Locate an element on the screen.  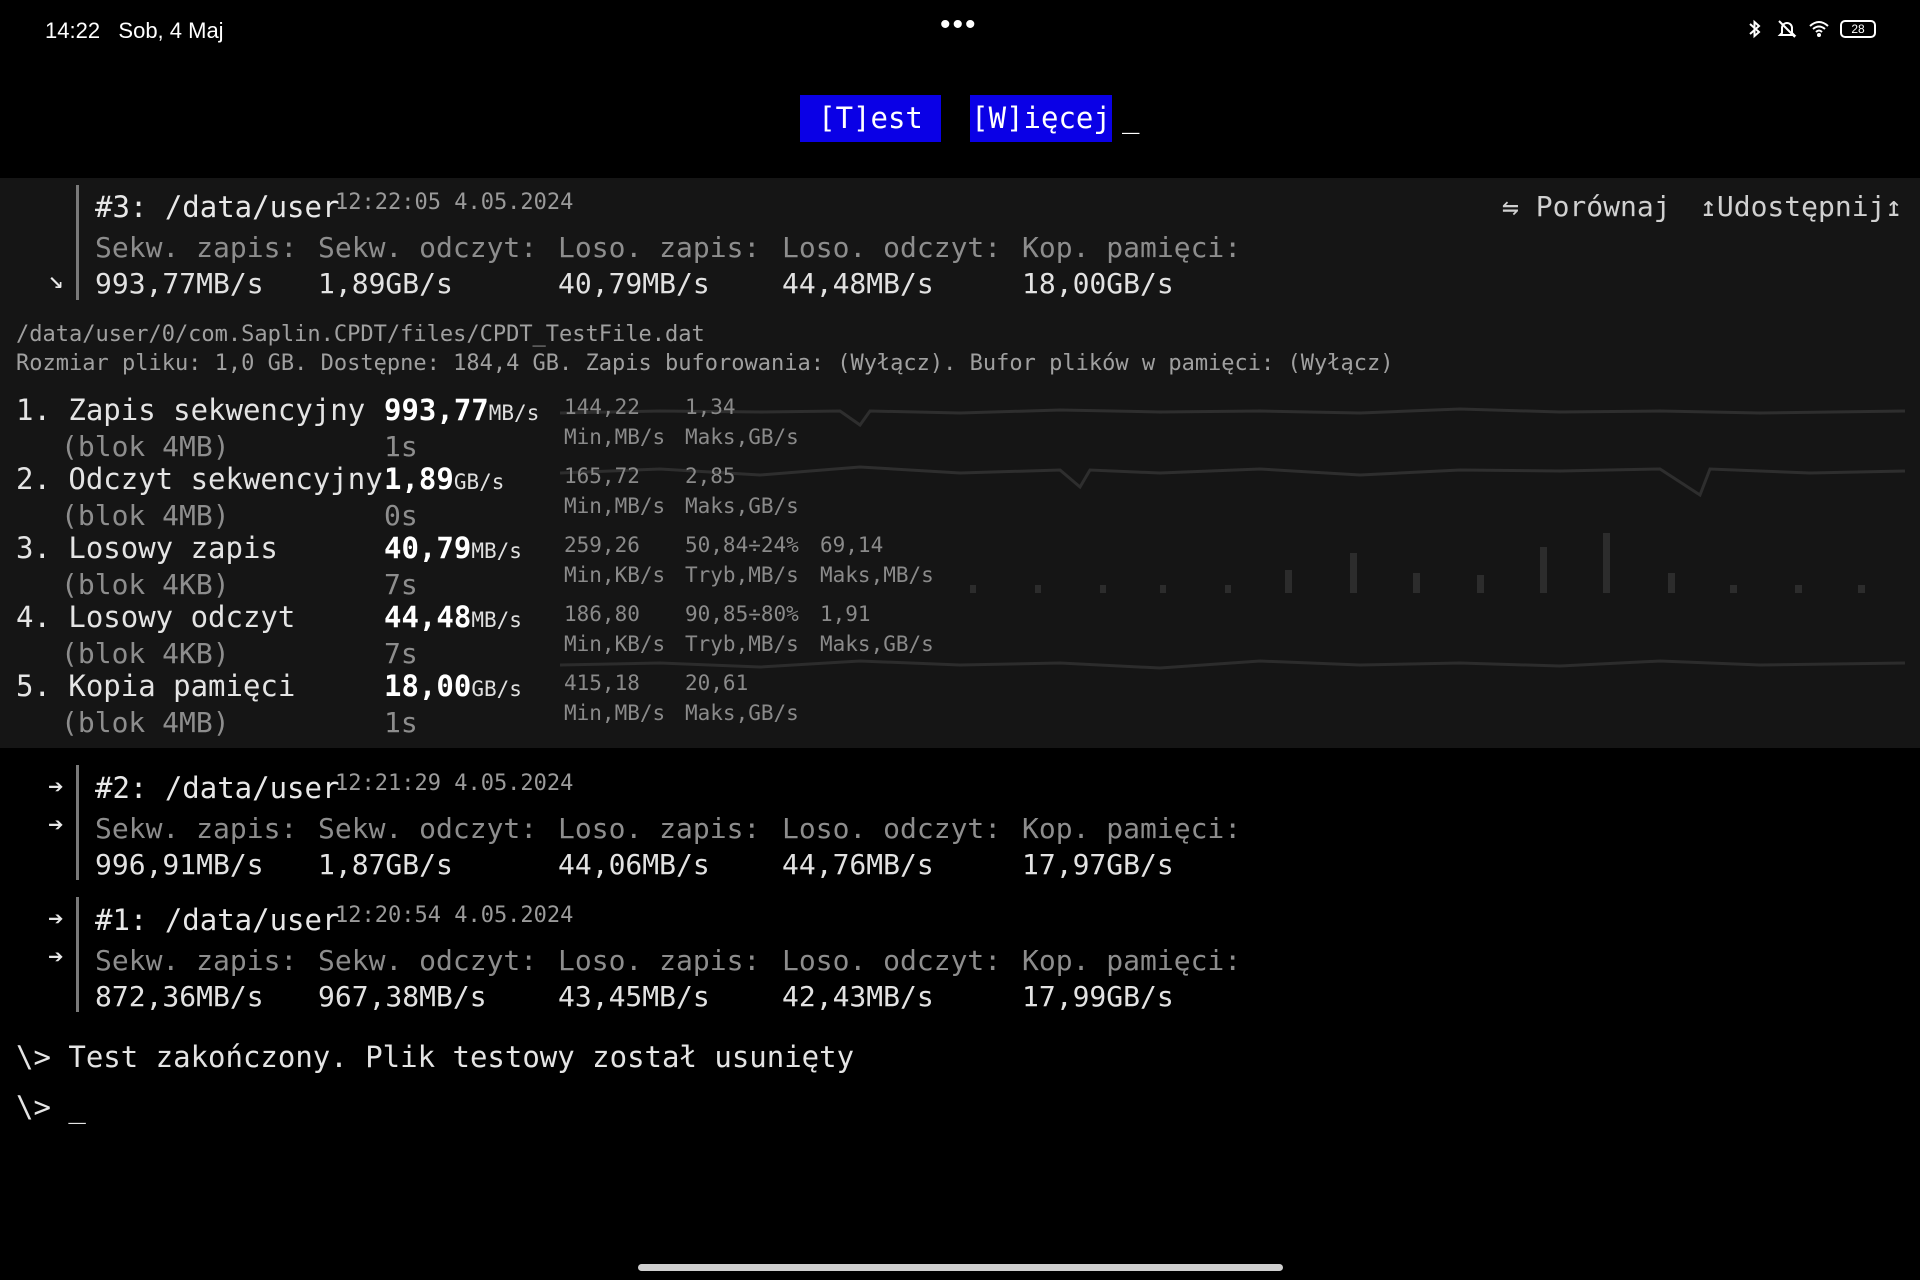
result-value: 1,87GB/s is located at coordinates (385, 864).